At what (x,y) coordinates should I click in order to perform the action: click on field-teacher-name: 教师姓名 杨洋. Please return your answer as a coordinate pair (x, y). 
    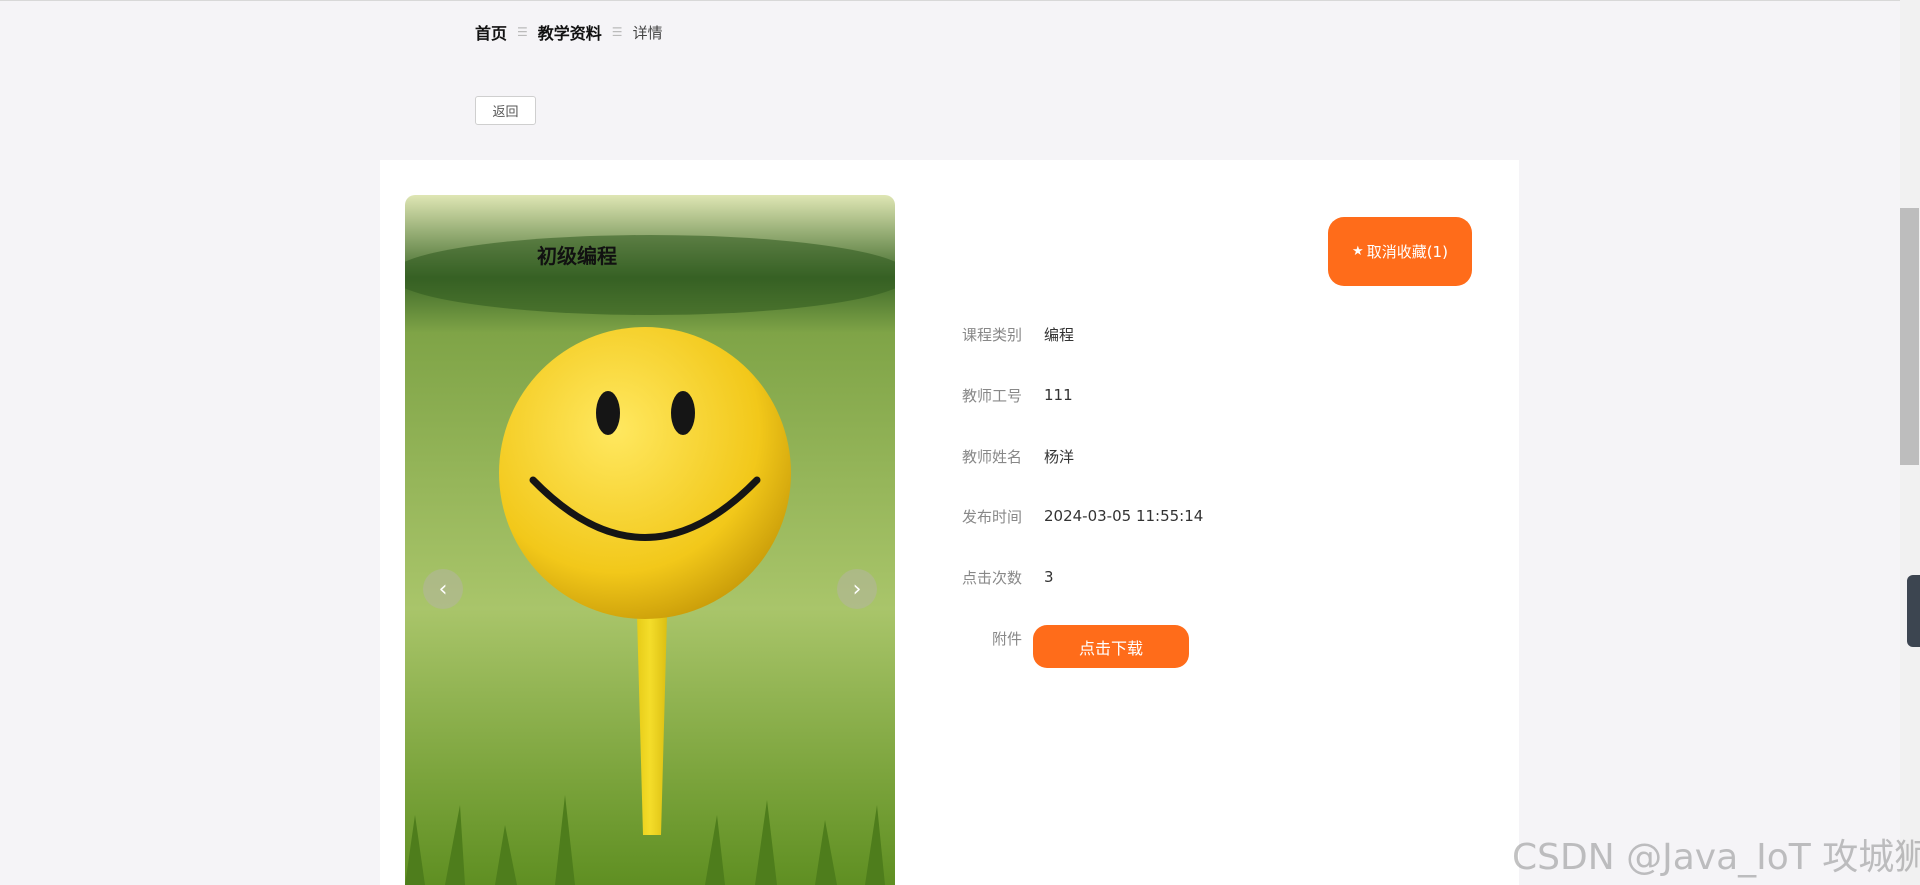
    Looking at the image, I should click on (987, 456).